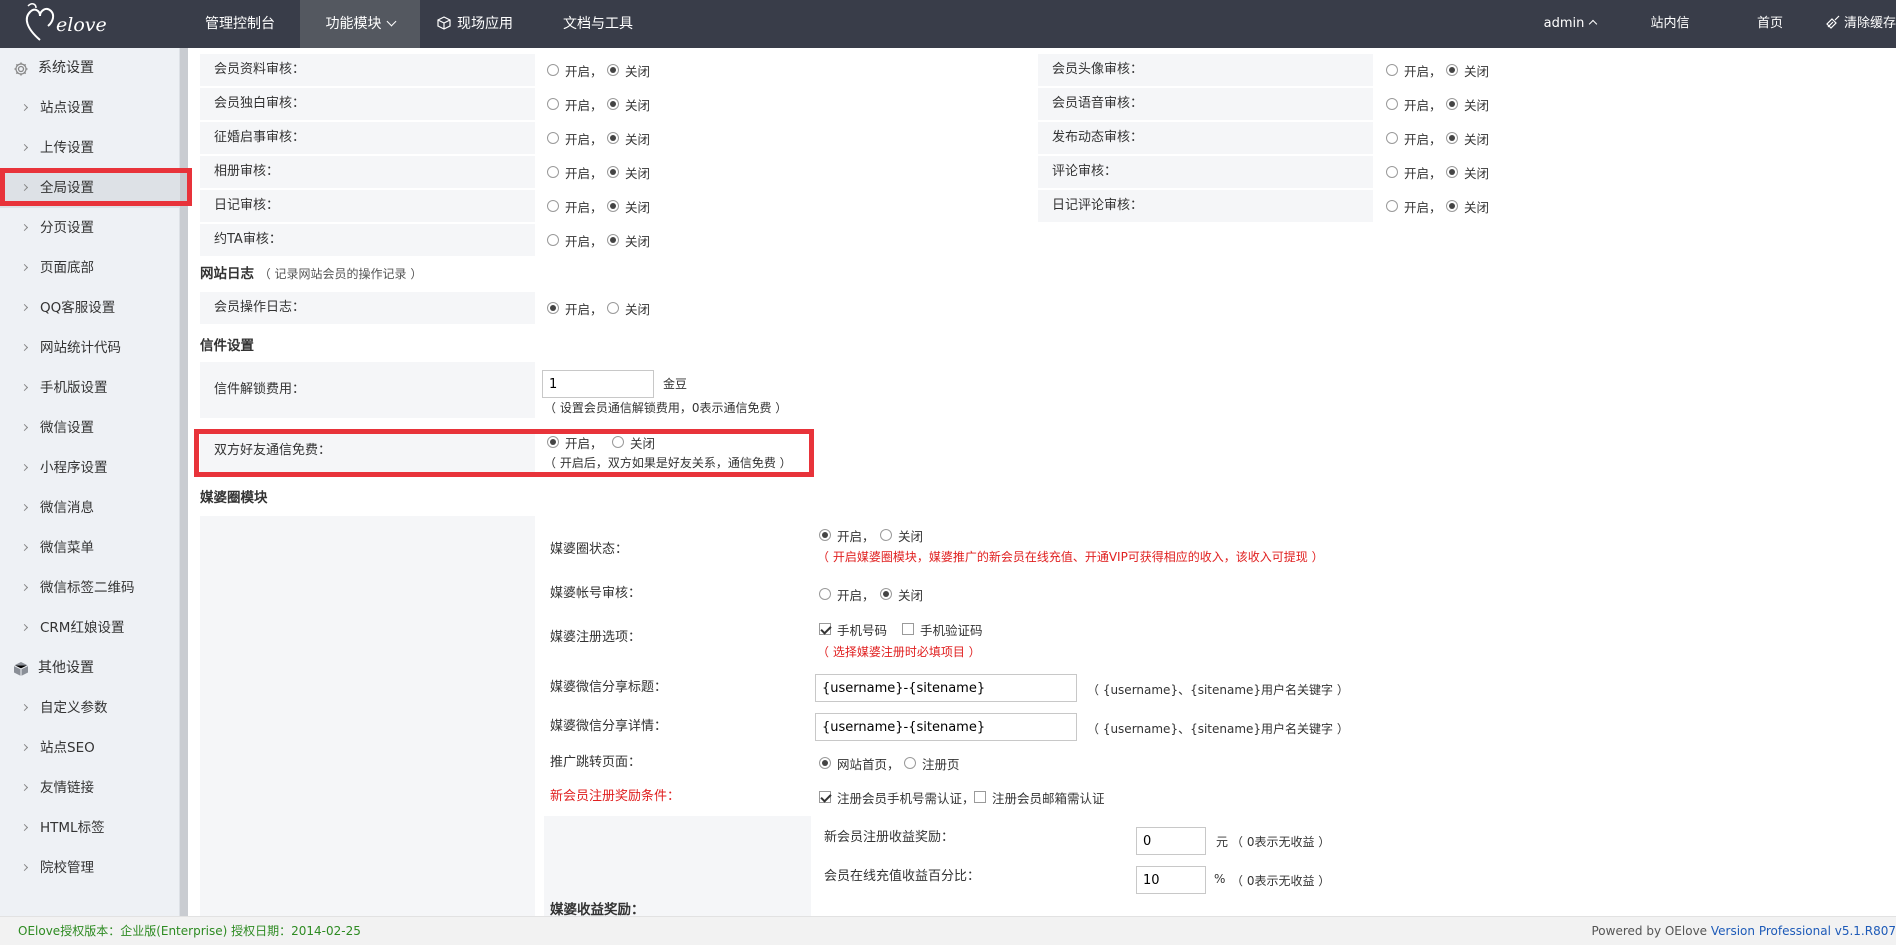  What do you see at coordinates (1205, 70) in the screenshot?
I see `audit-label: 会员头像审核：` at bounding box center [1205, 70].